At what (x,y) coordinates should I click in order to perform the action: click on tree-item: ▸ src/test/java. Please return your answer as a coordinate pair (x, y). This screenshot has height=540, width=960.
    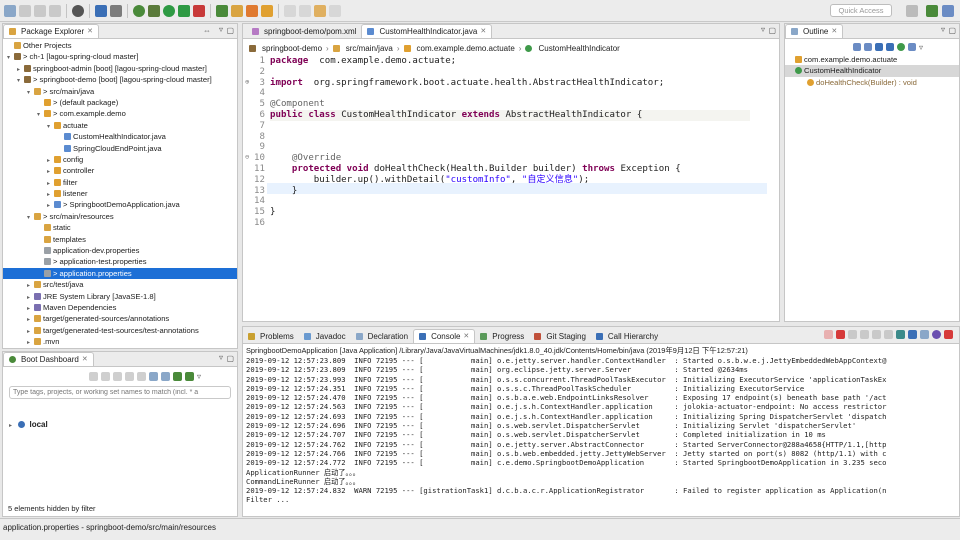
    Looking at the image, I should click on (120, 284).